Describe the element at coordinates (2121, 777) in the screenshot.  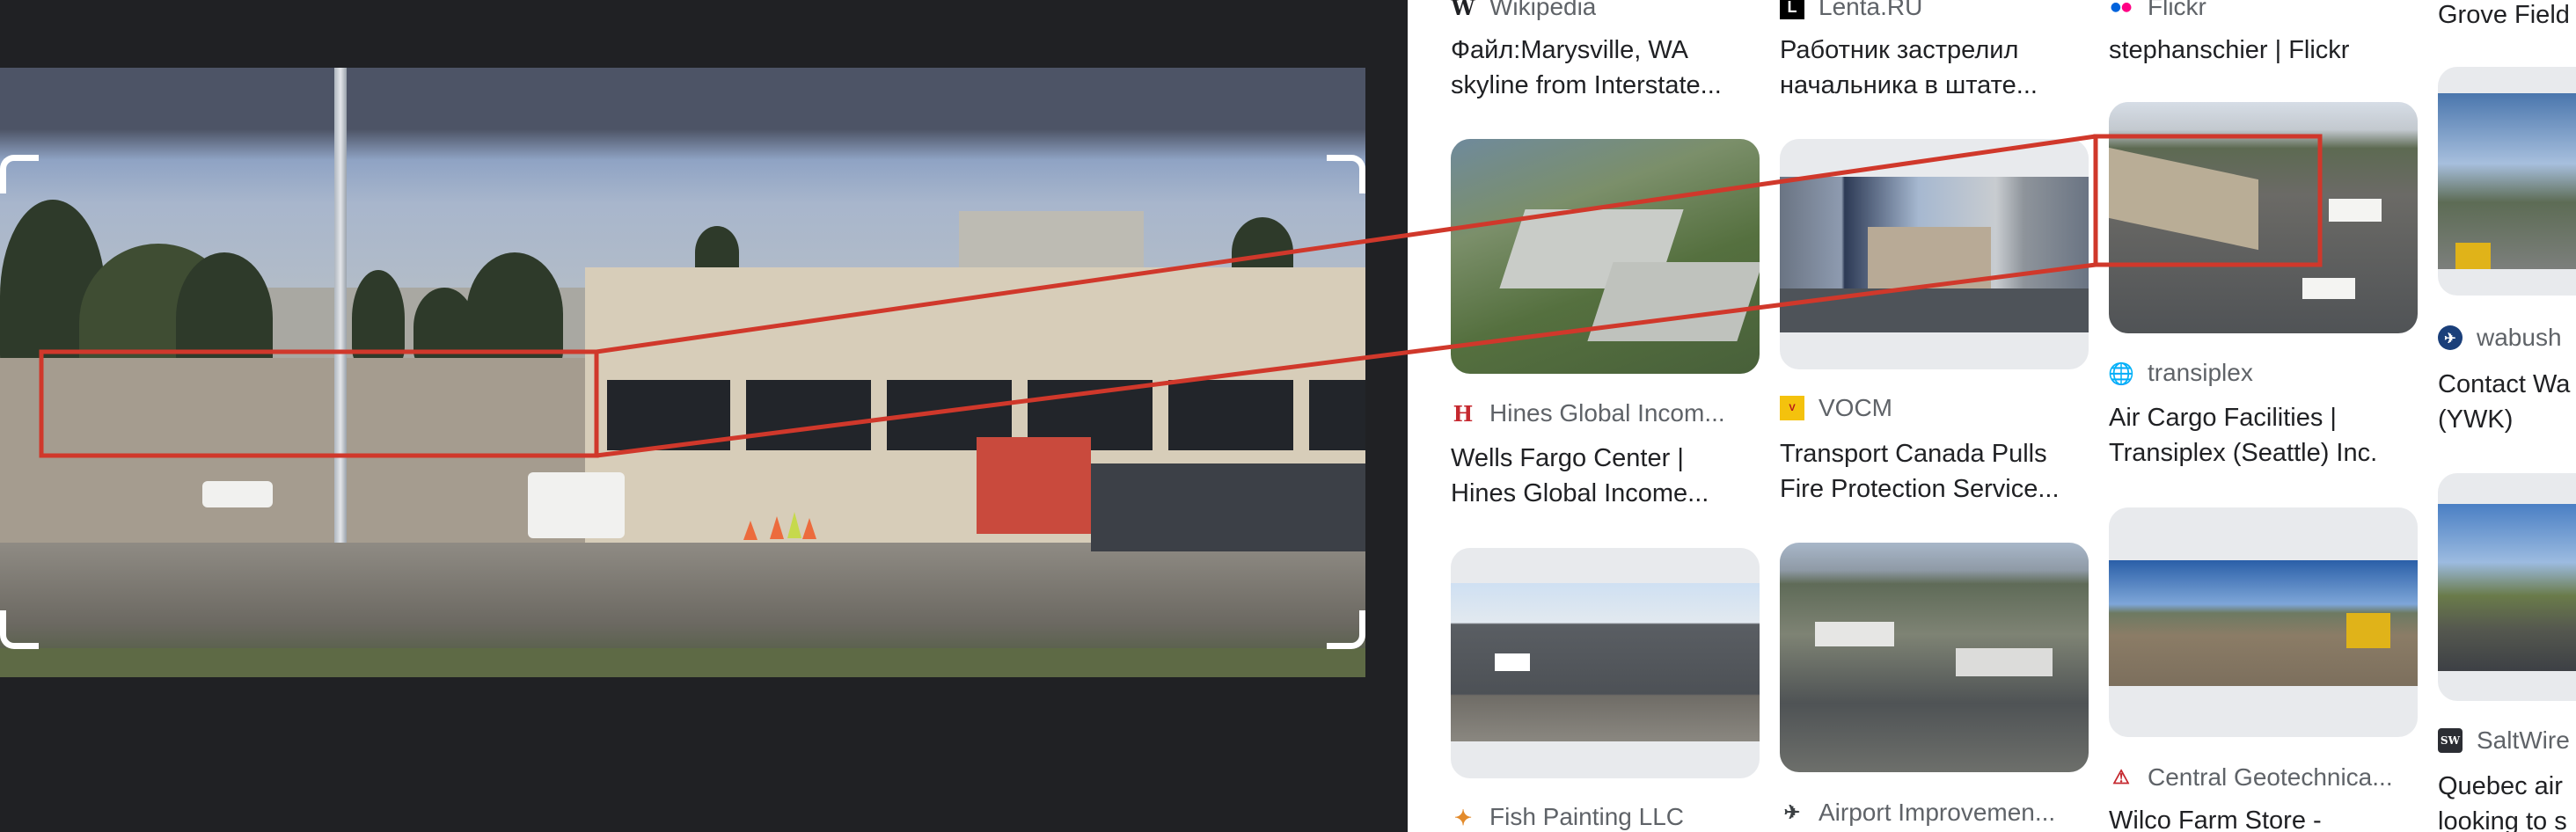
I see `central-geotech-icon: ⚠` at that location.